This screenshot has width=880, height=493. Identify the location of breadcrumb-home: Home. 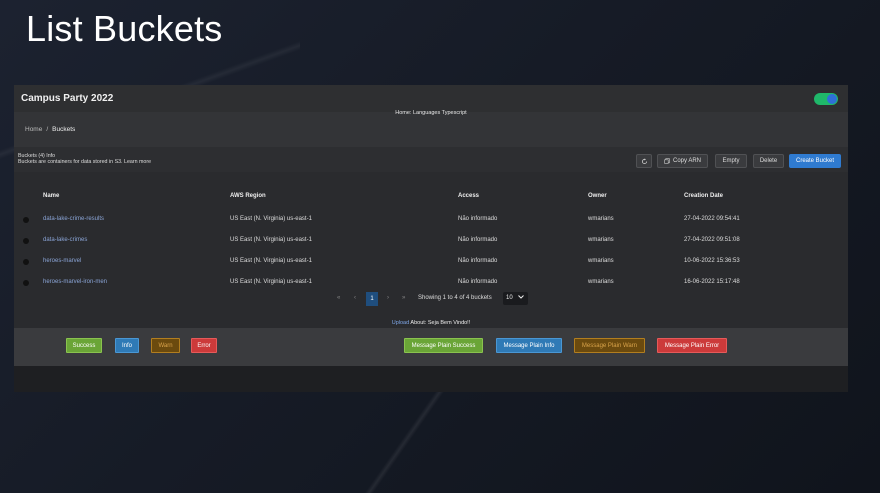
(33, 129).